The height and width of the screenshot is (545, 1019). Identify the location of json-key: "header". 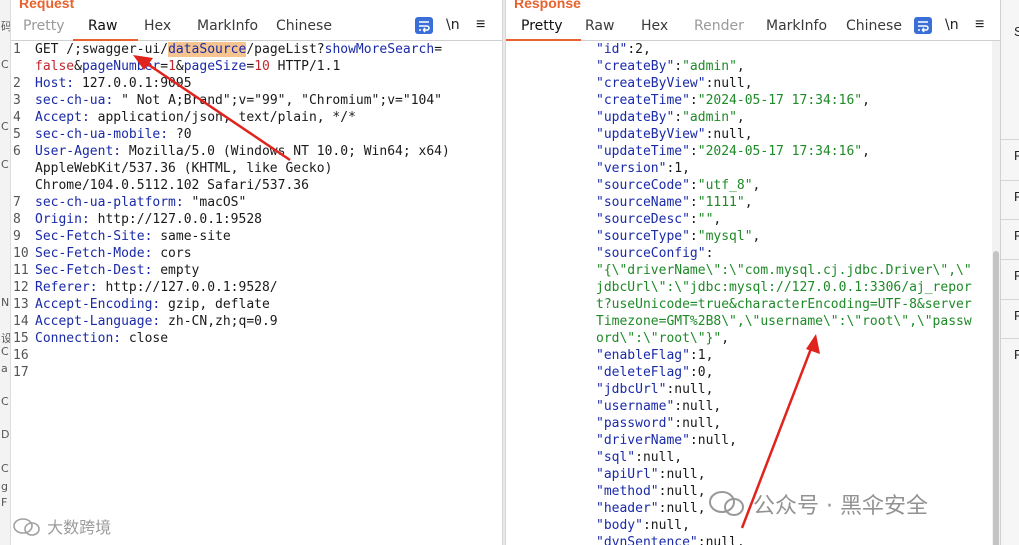
(627, 508).